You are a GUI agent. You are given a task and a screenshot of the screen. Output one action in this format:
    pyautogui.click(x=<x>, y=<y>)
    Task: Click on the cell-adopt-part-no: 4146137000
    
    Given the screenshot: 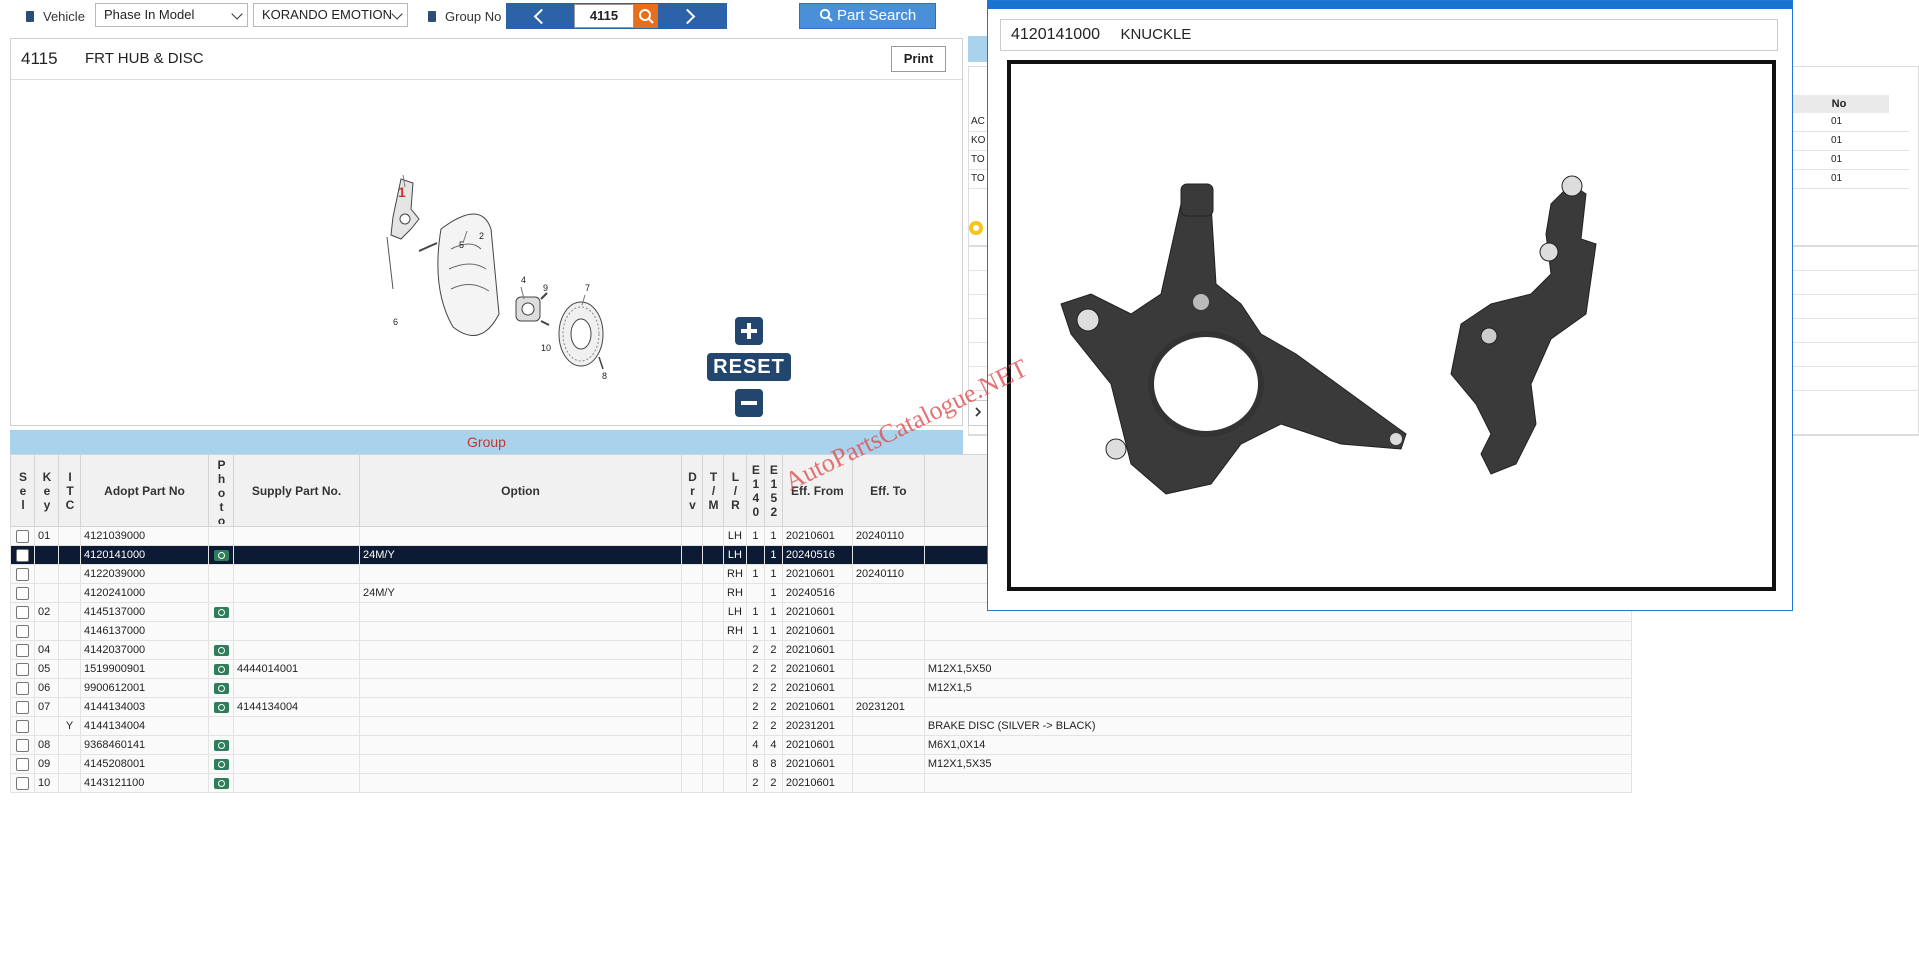 What is the action you would take?
    pyautogui.click(x=144, y=631)
    